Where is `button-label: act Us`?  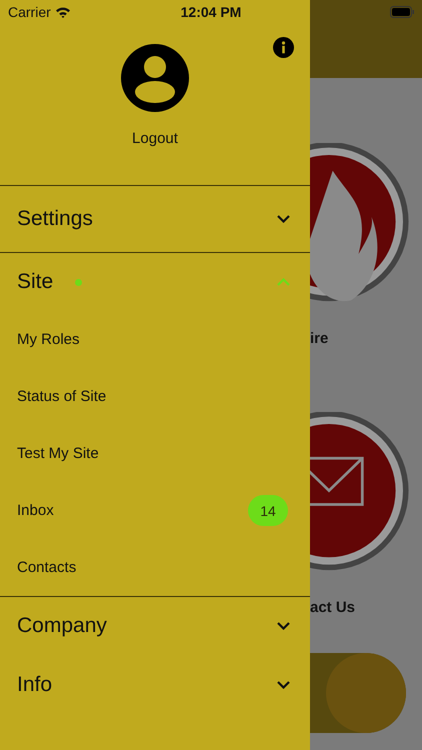 button-label: act Us is located at coordinates (333, 607).